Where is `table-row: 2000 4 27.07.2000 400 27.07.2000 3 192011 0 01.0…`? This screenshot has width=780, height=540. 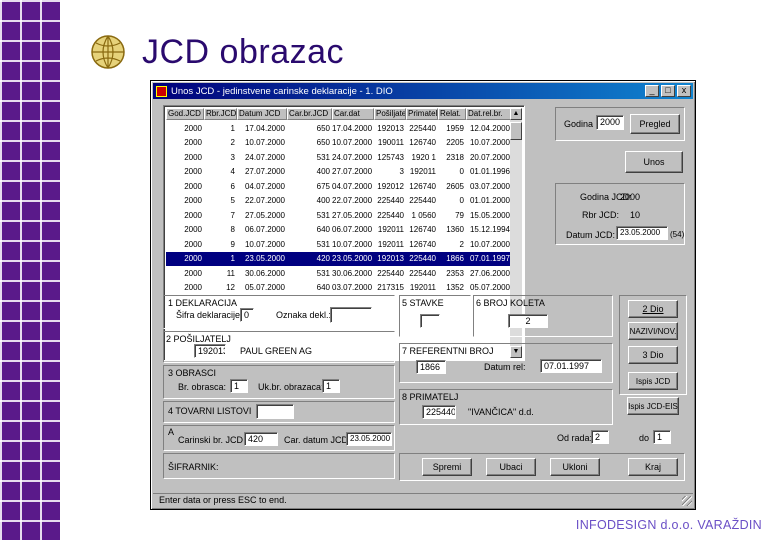 table-row: 2000 4 27.07.2000 400 27.07.2000 3 192011 0 01.0… is located at coordinates (339, 172).